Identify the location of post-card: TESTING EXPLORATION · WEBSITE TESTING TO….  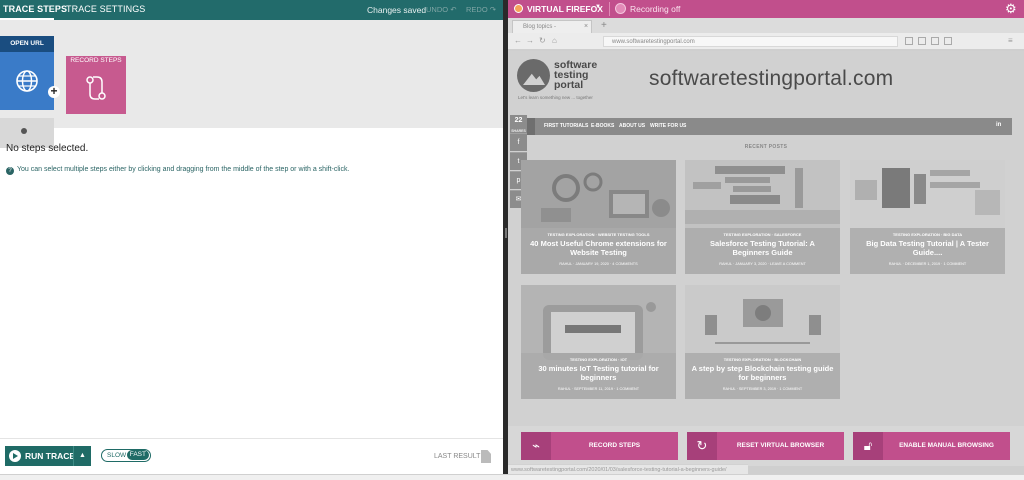
(598, 217).